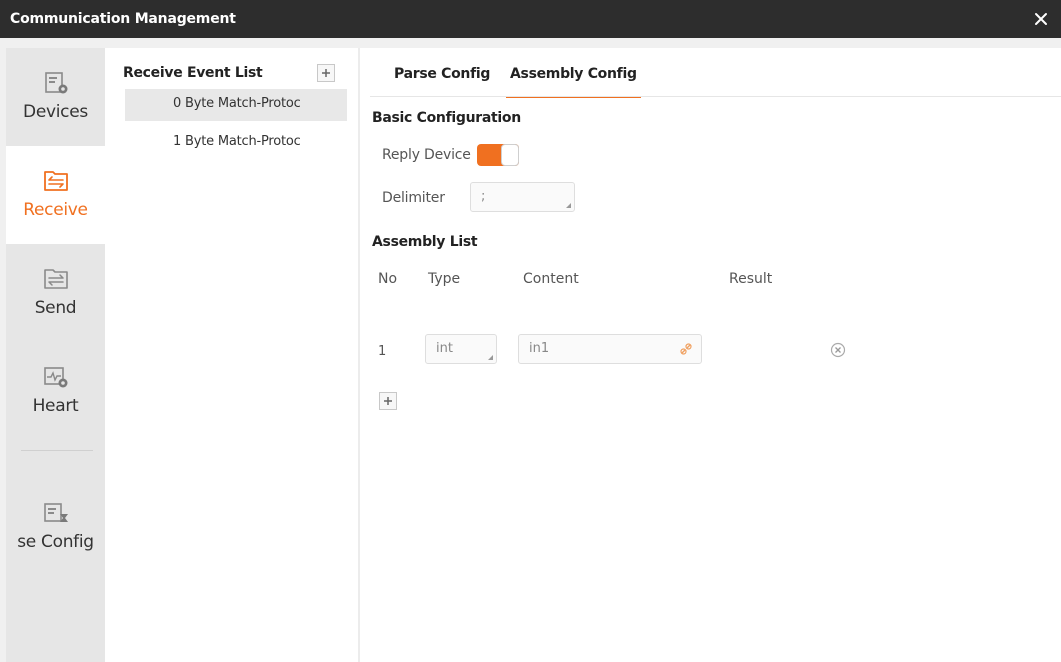 Image resolution: width=1061 pixels, height=662 pixels. Describe the element at coordinates (55, 83) in the screenshot. I see `devices-settings-icon` at that location.